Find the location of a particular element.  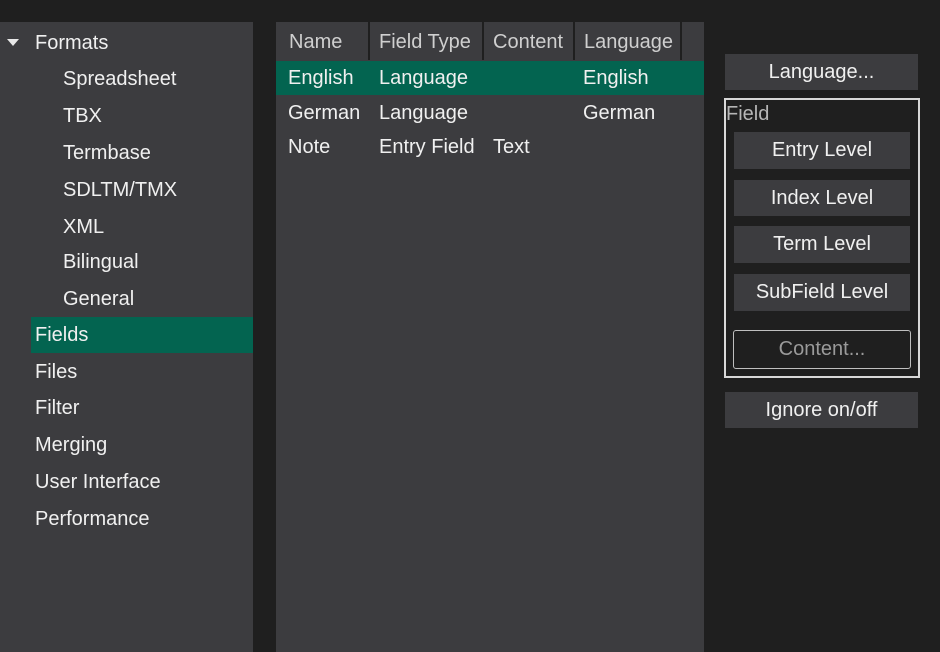

tree-item-spreadsheet: Spreadsheet is located at coordinates (119, 79).